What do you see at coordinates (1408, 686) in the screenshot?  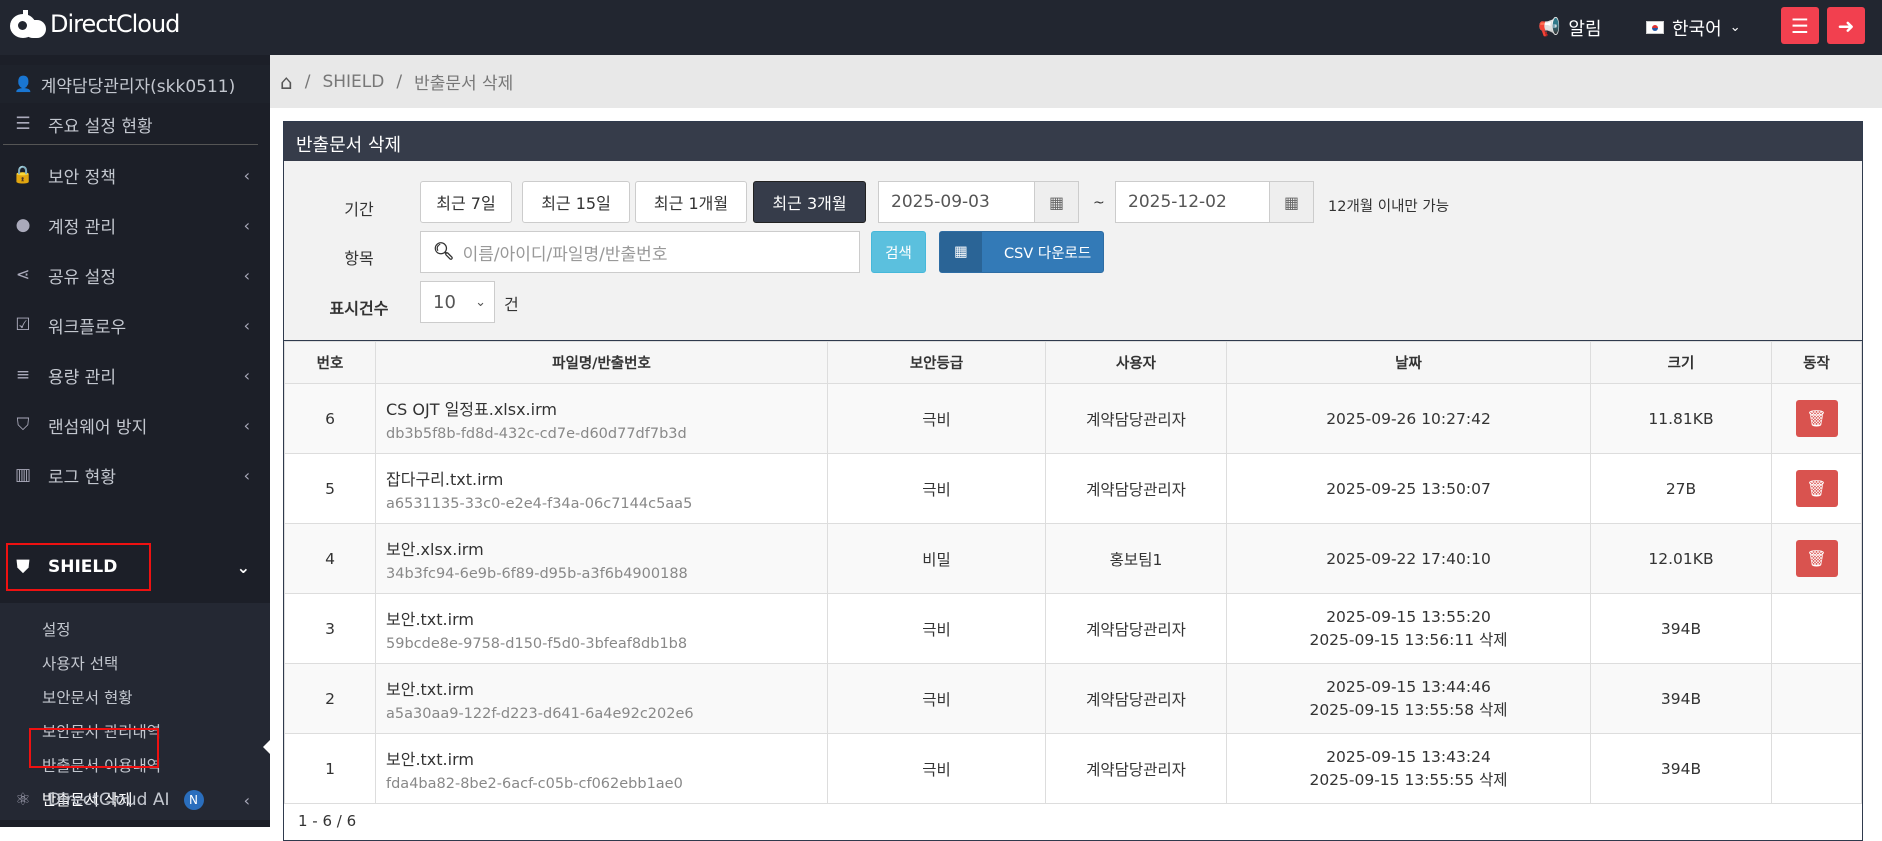 I see `export-date: 2025-09-15 13:44:46` at bounding box center [1408, 686].